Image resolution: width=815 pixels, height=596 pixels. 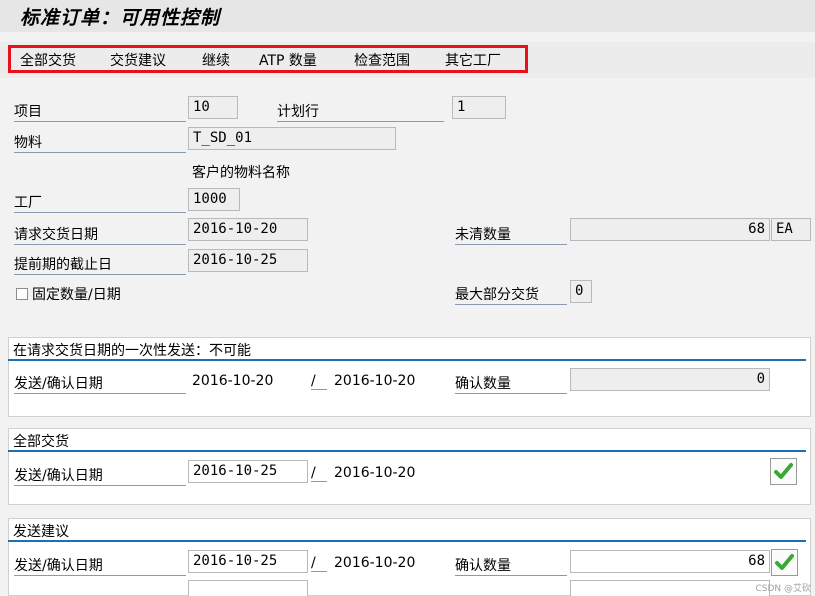 What do you see at coordinates (407, 451) in the screenshot?
I see `complete-section-divider` at bounding box center [407, 451].